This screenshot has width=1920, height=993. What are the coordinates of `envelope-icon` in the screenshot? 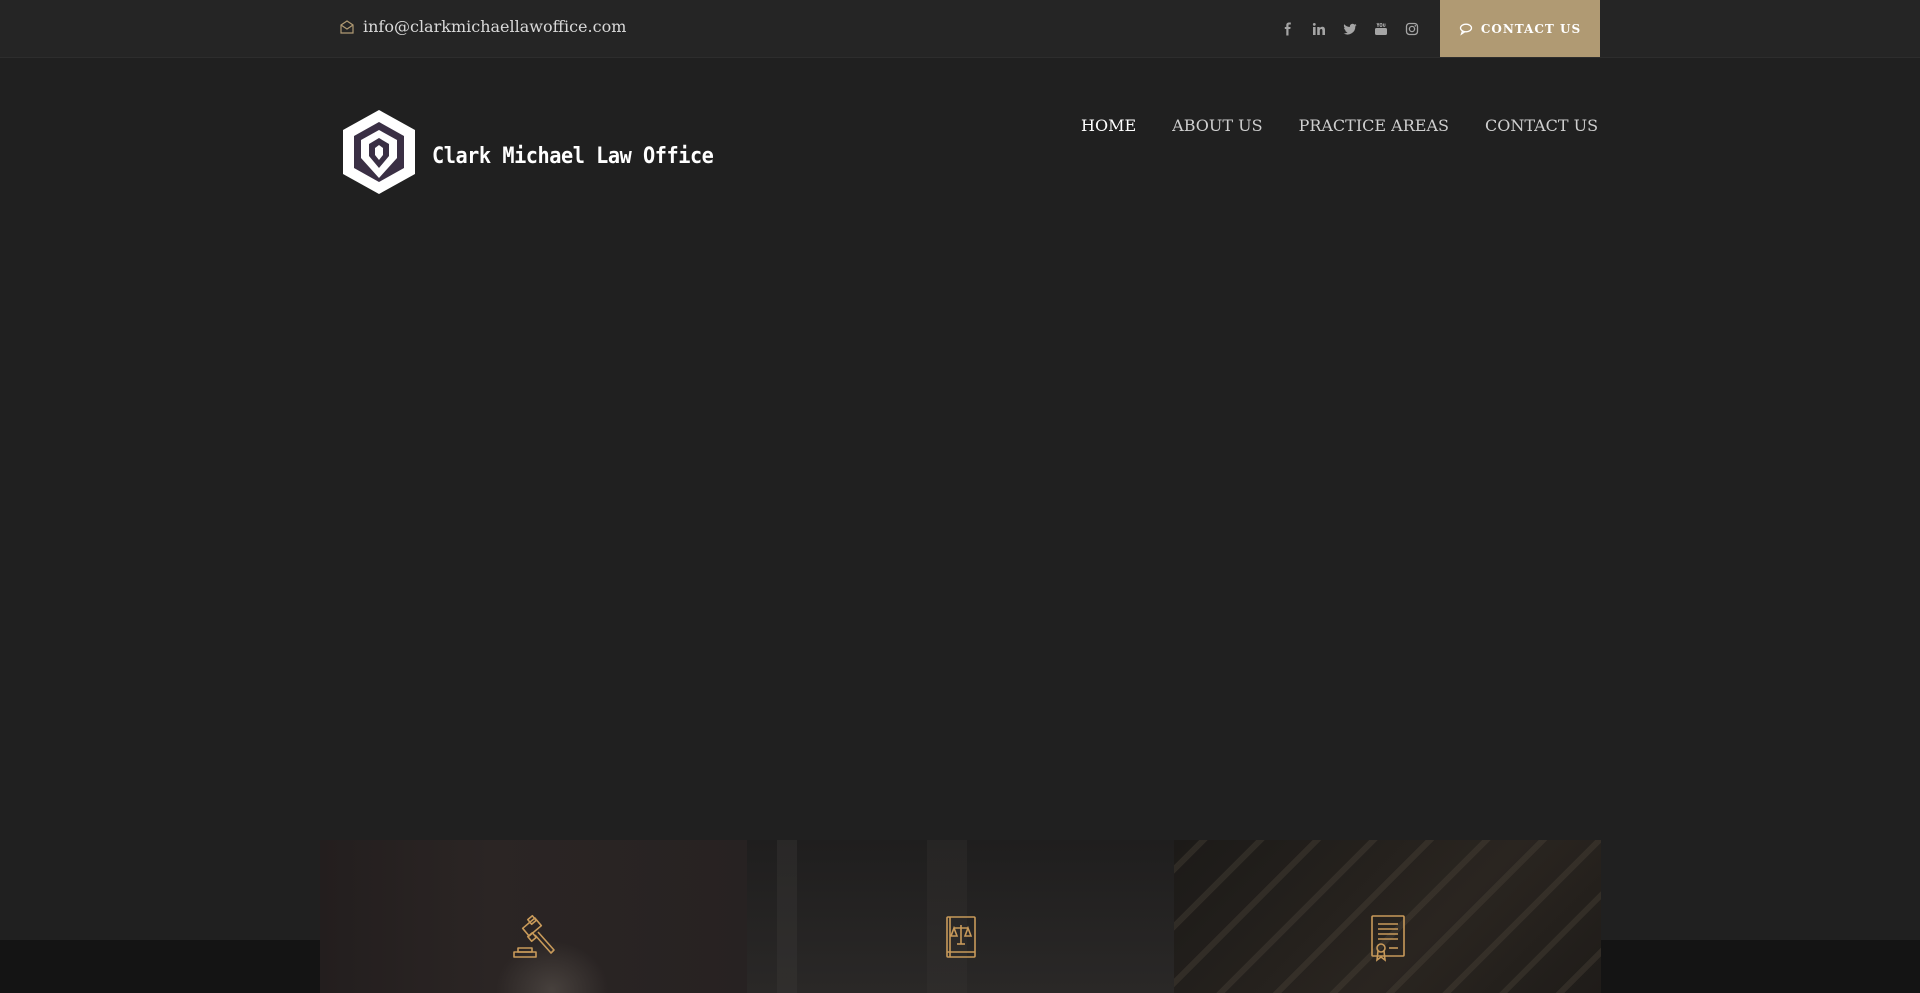 It's located at (347, 27).